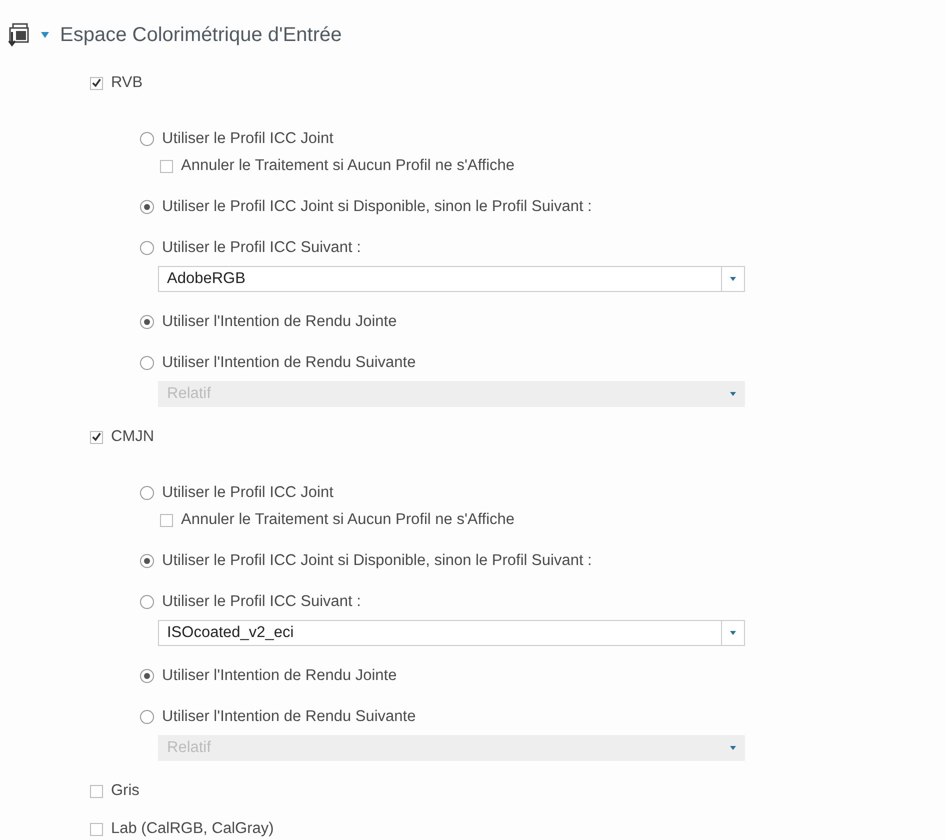 This screenshot has height=840, width=945. Describe the element at coordinates (201, 35) in the screenshot. I see `section-title: Espace Colorimétrique d'Entrée` at that location.